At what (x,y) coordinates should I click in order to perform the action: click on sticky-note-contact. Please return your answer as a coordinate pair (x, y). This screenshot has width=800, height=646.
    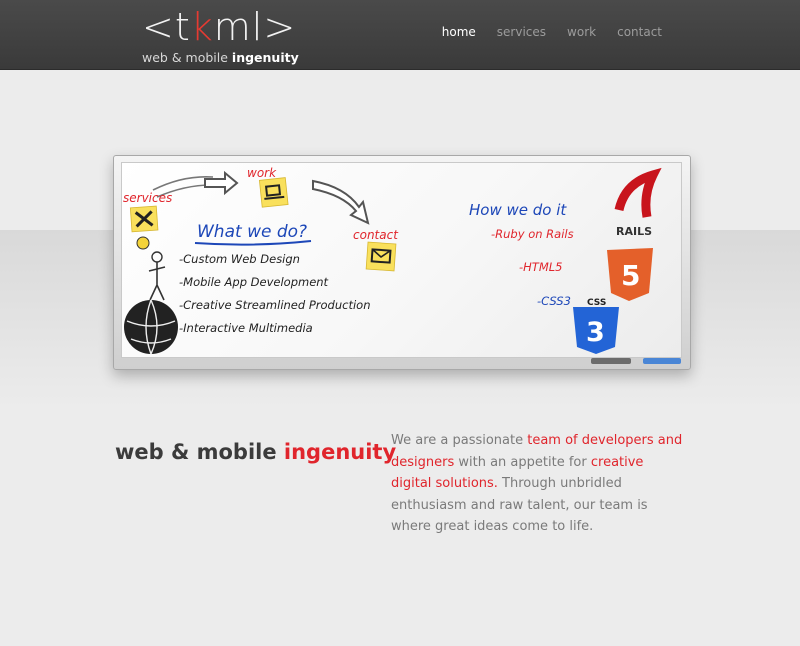
    Looking at the image, I should click on (381, 256).